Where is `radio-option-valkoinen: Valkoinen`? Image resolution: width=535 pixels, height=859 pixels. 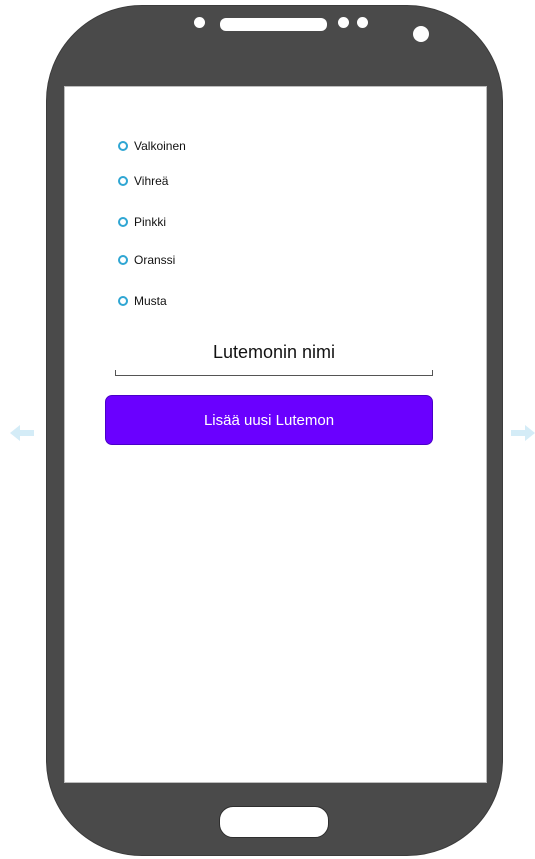
radio-option-valkoinen: Valkoinen is located at coordinates (152, 146).